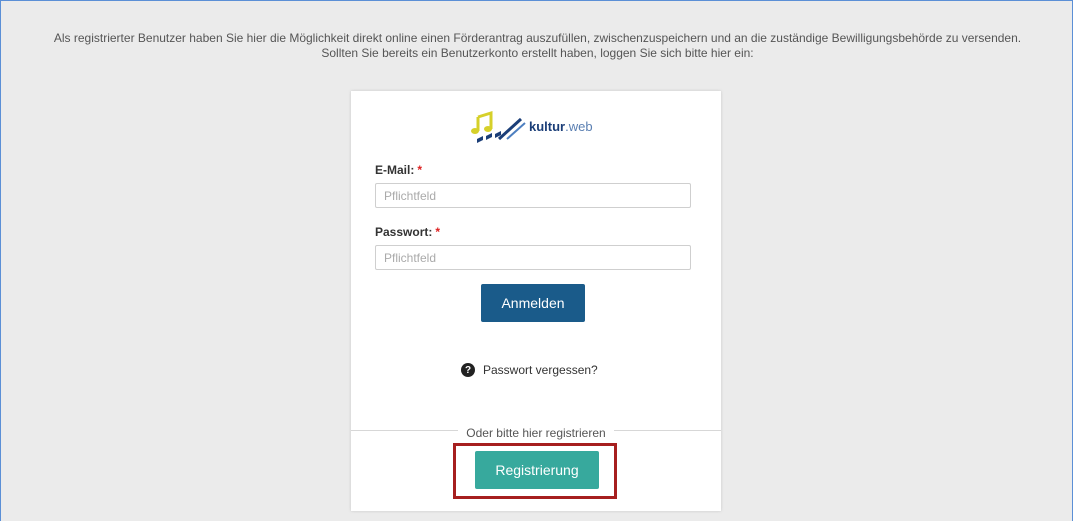 Image resolution: width=1075 pixels, height=521 pixels. I want to click on kulturweb-logo: kultur.web, so click(539, 127).